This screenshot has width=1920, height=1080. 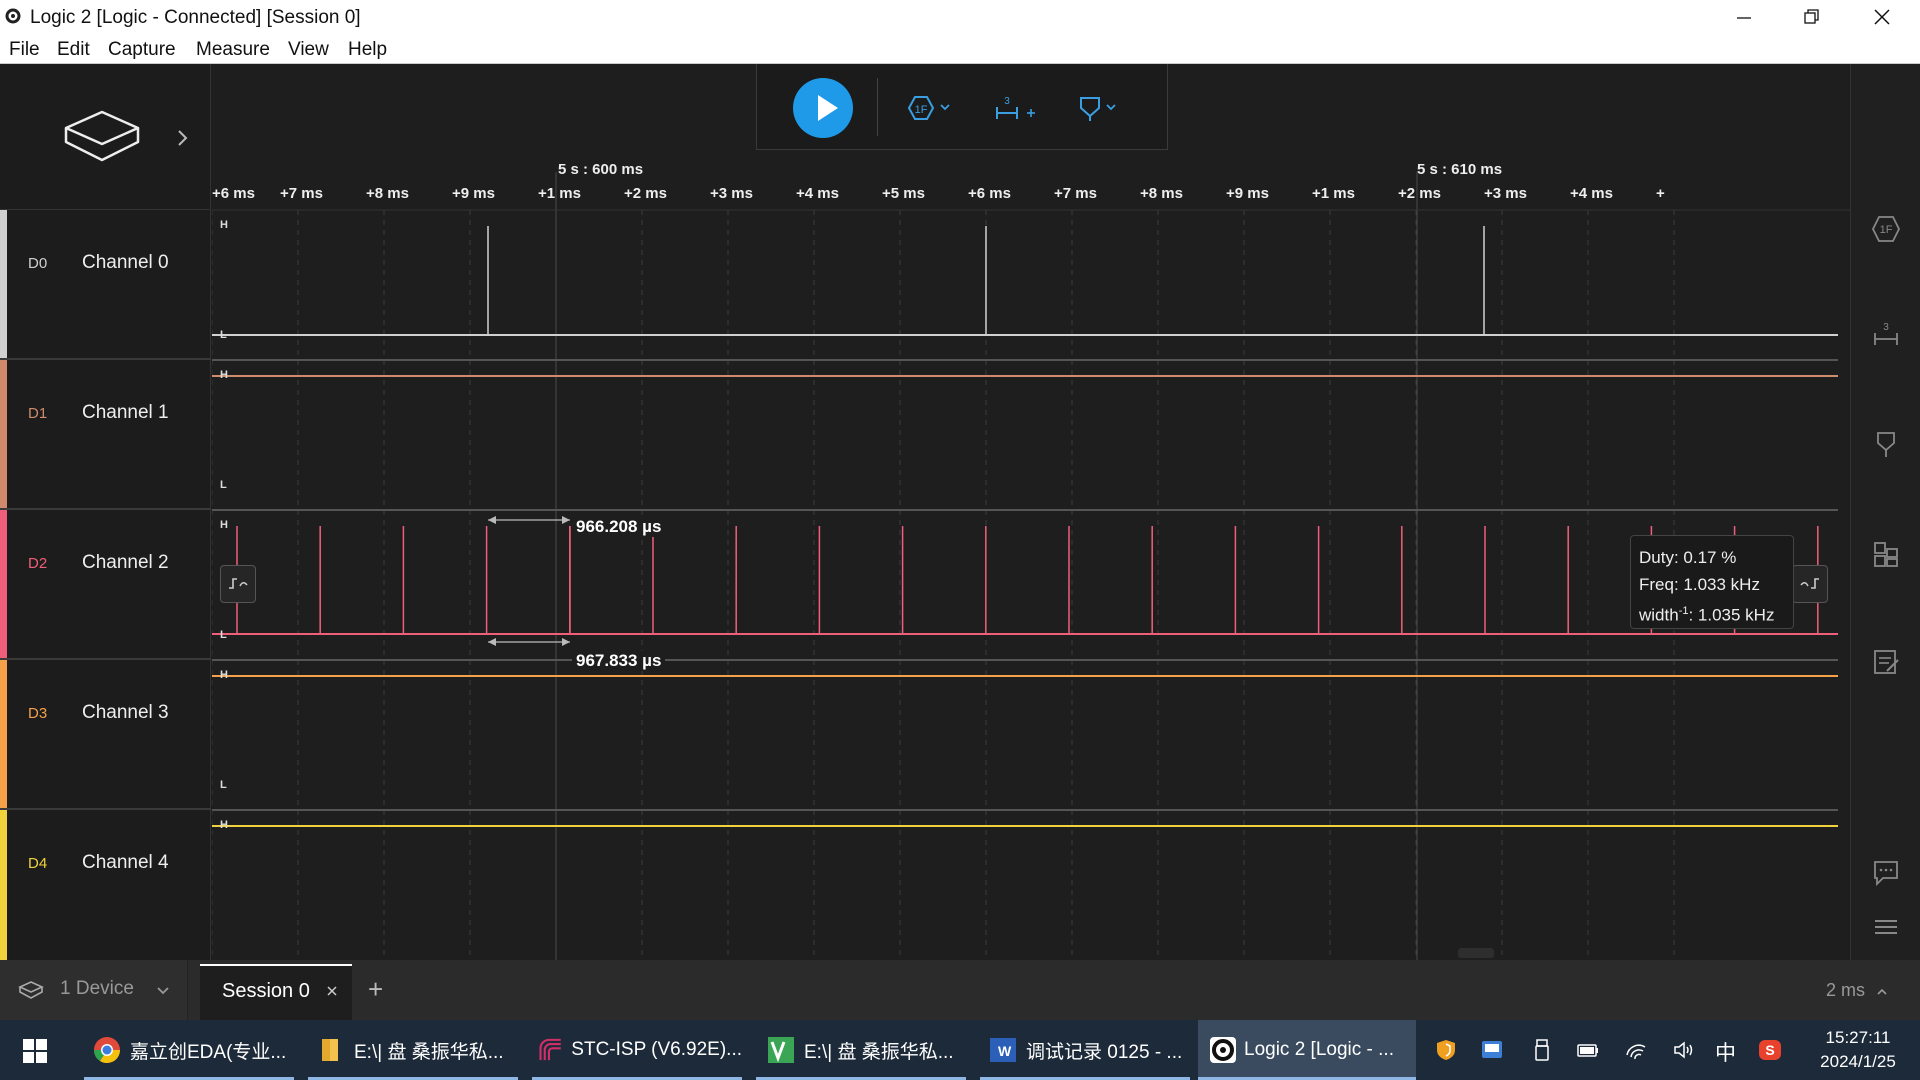 I want to click on menu-help: Help, so click(x=367, y=50).